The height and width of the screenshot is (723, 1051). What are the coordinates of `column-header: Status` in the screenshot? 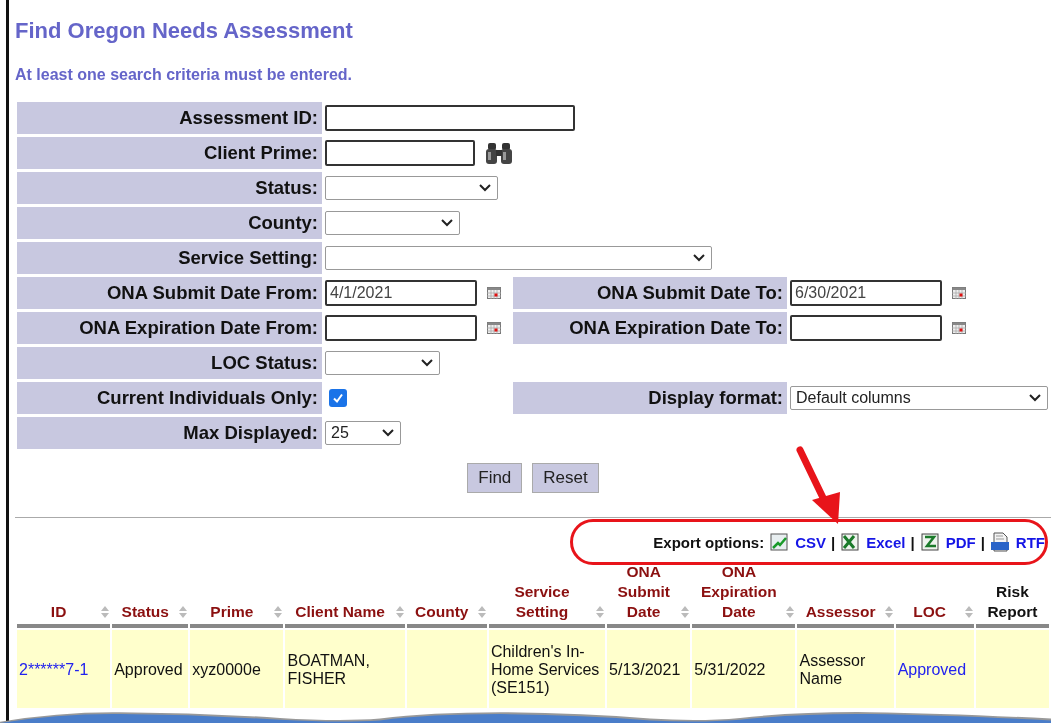 It's located at (145, 612).